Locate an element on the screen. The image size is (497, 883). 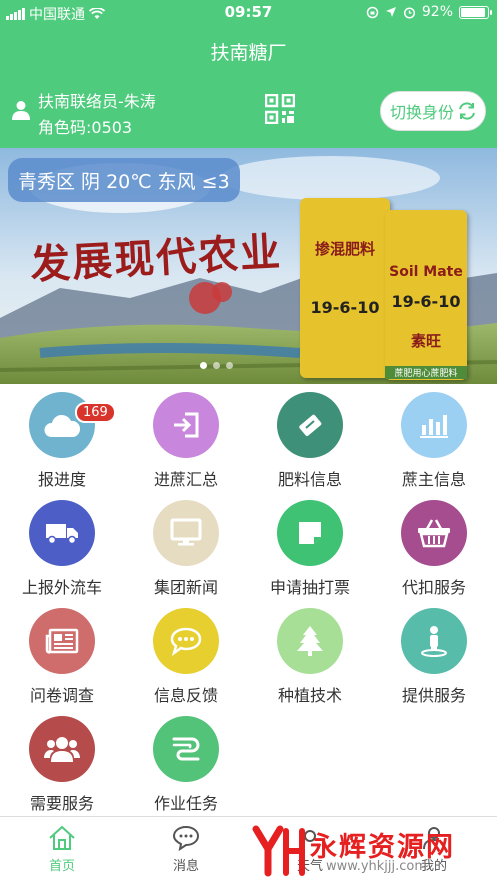
grid-icon-circle: 169 is located at coordinates (72, 425).